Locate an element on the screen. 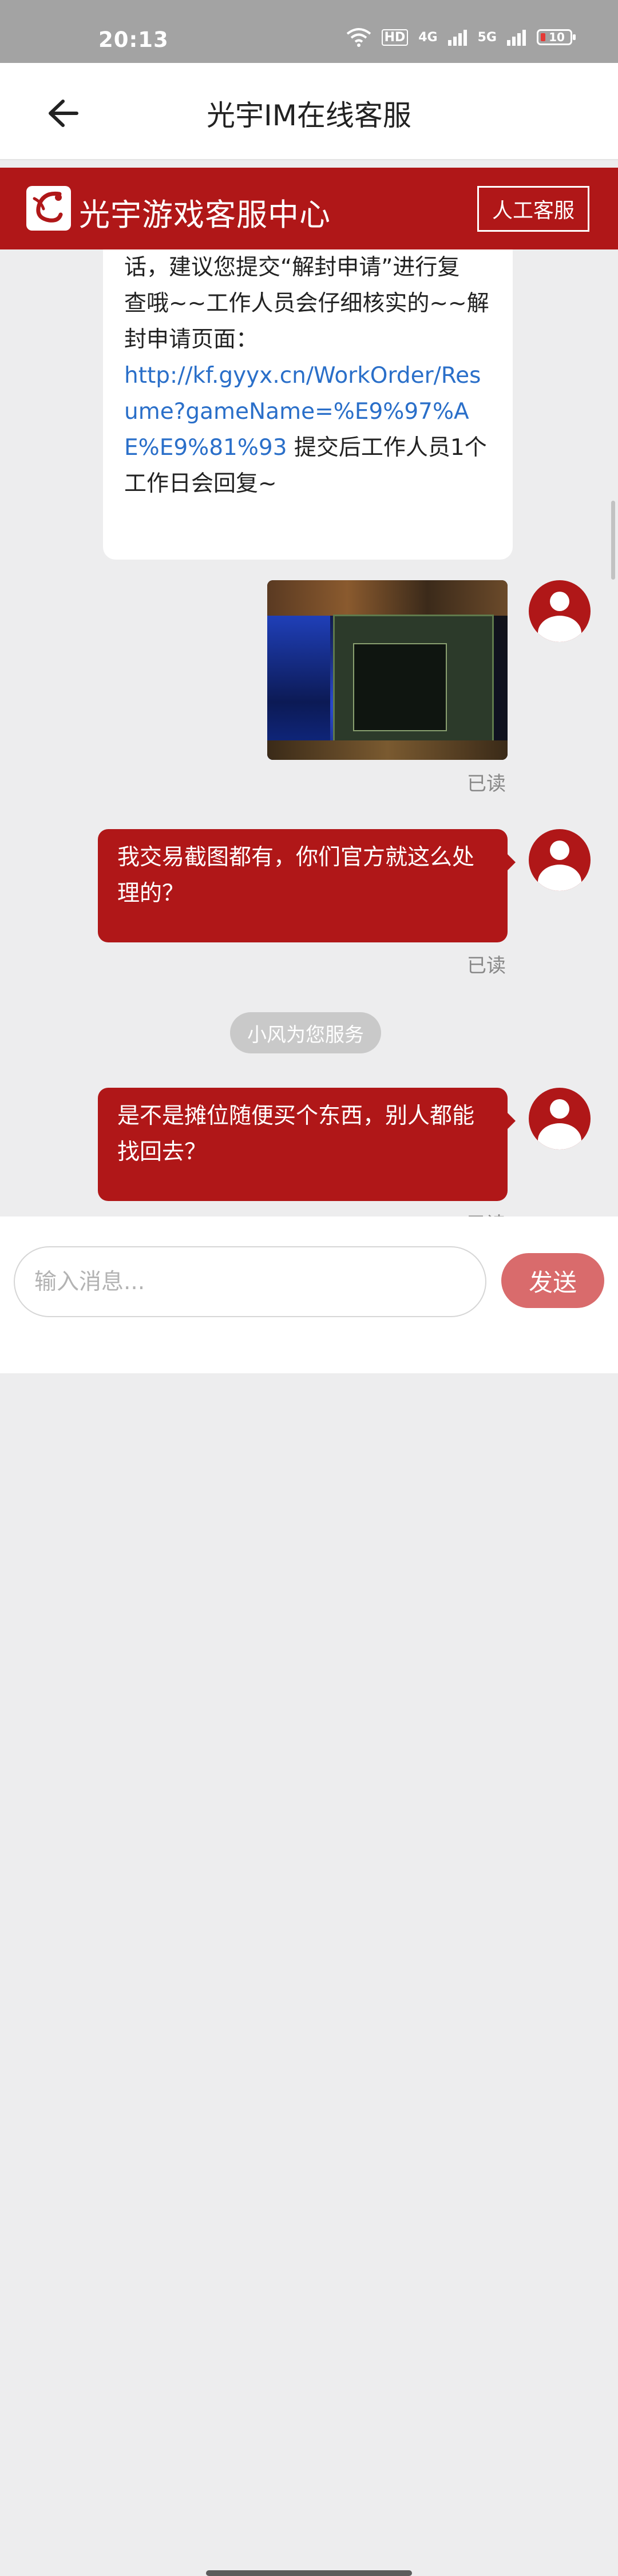  page-title: 光宇IM在线客服 is located at coordinates (309, 116).